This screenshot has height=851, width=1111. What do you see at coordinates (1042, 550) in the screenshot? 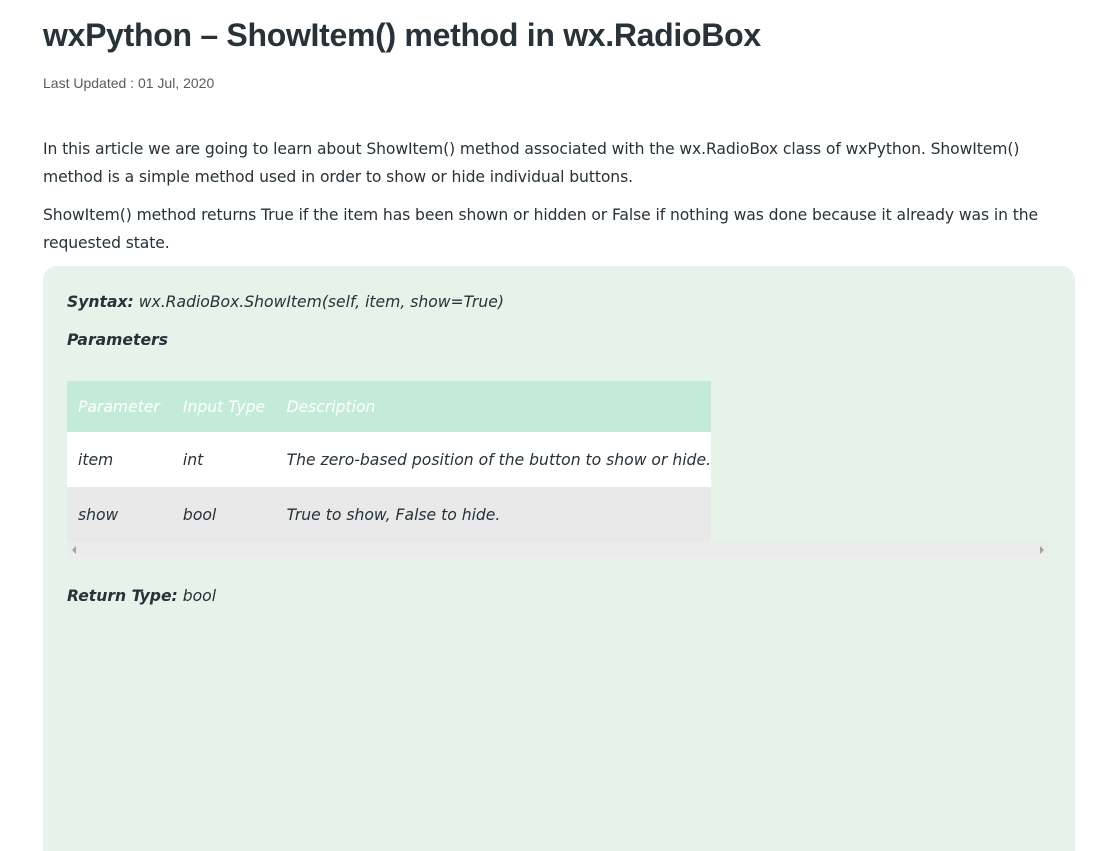
I see `scroll-right-arrow-icon` at bounding box center [1042, 550].